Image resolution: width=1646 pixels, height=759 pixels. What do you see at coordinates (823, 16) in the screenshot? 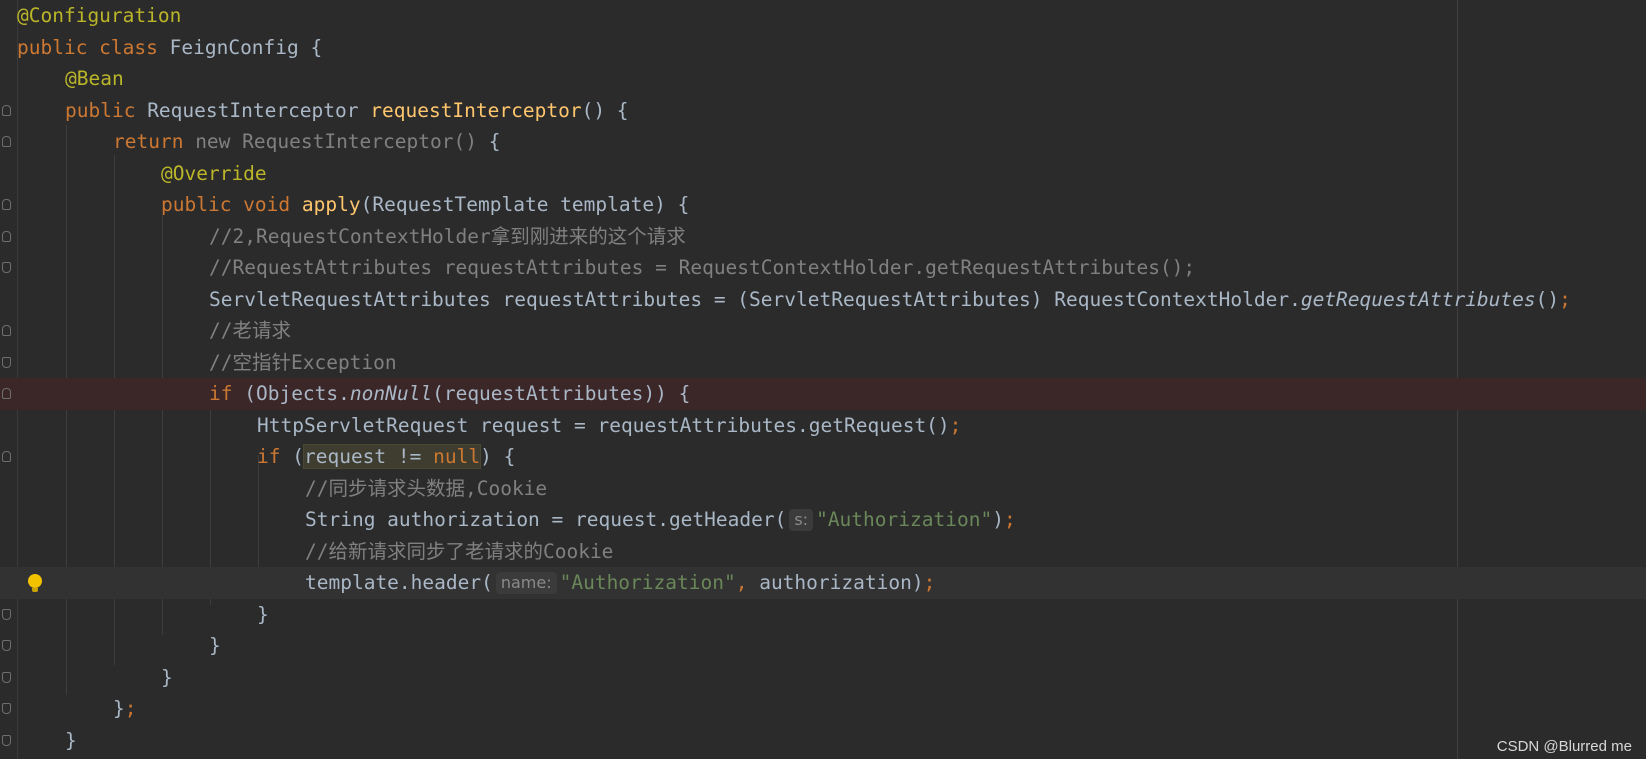
I see `code-line: @Configuration` at bounding box center [823, 16].